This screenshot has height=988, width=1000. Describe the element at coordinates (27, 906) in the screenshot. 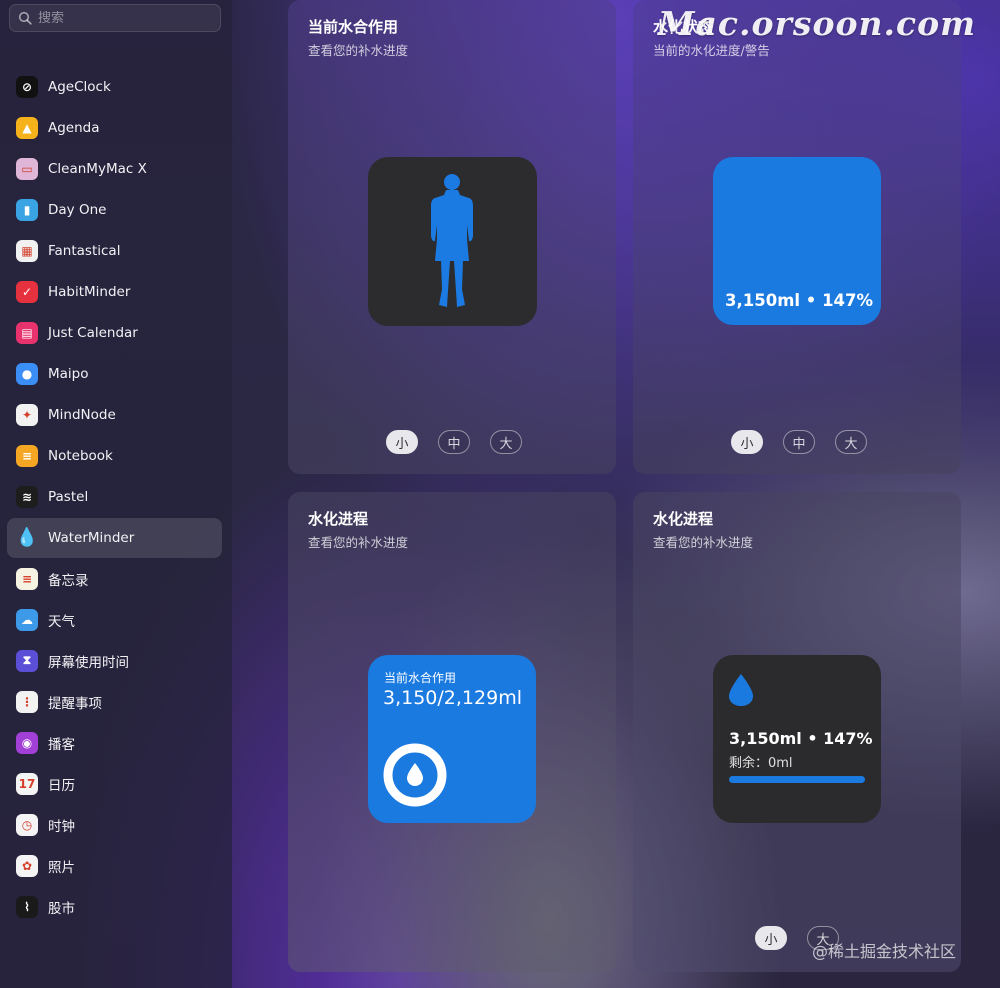

I see `stocks-icon: ⌇` at that location.